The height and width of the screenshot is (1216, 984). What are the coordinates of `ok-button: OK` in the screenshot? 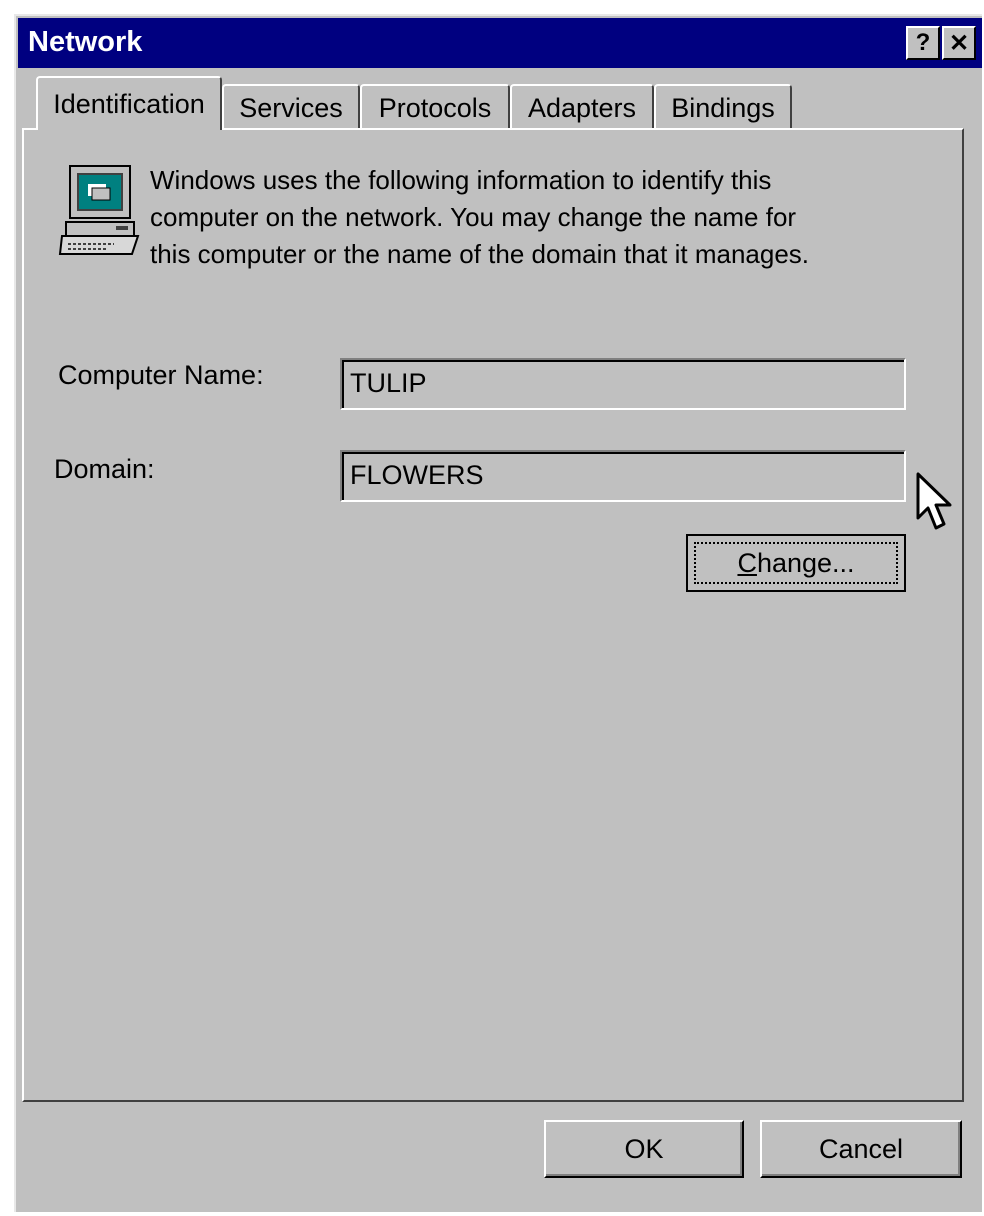 It's located at (644, 1149).